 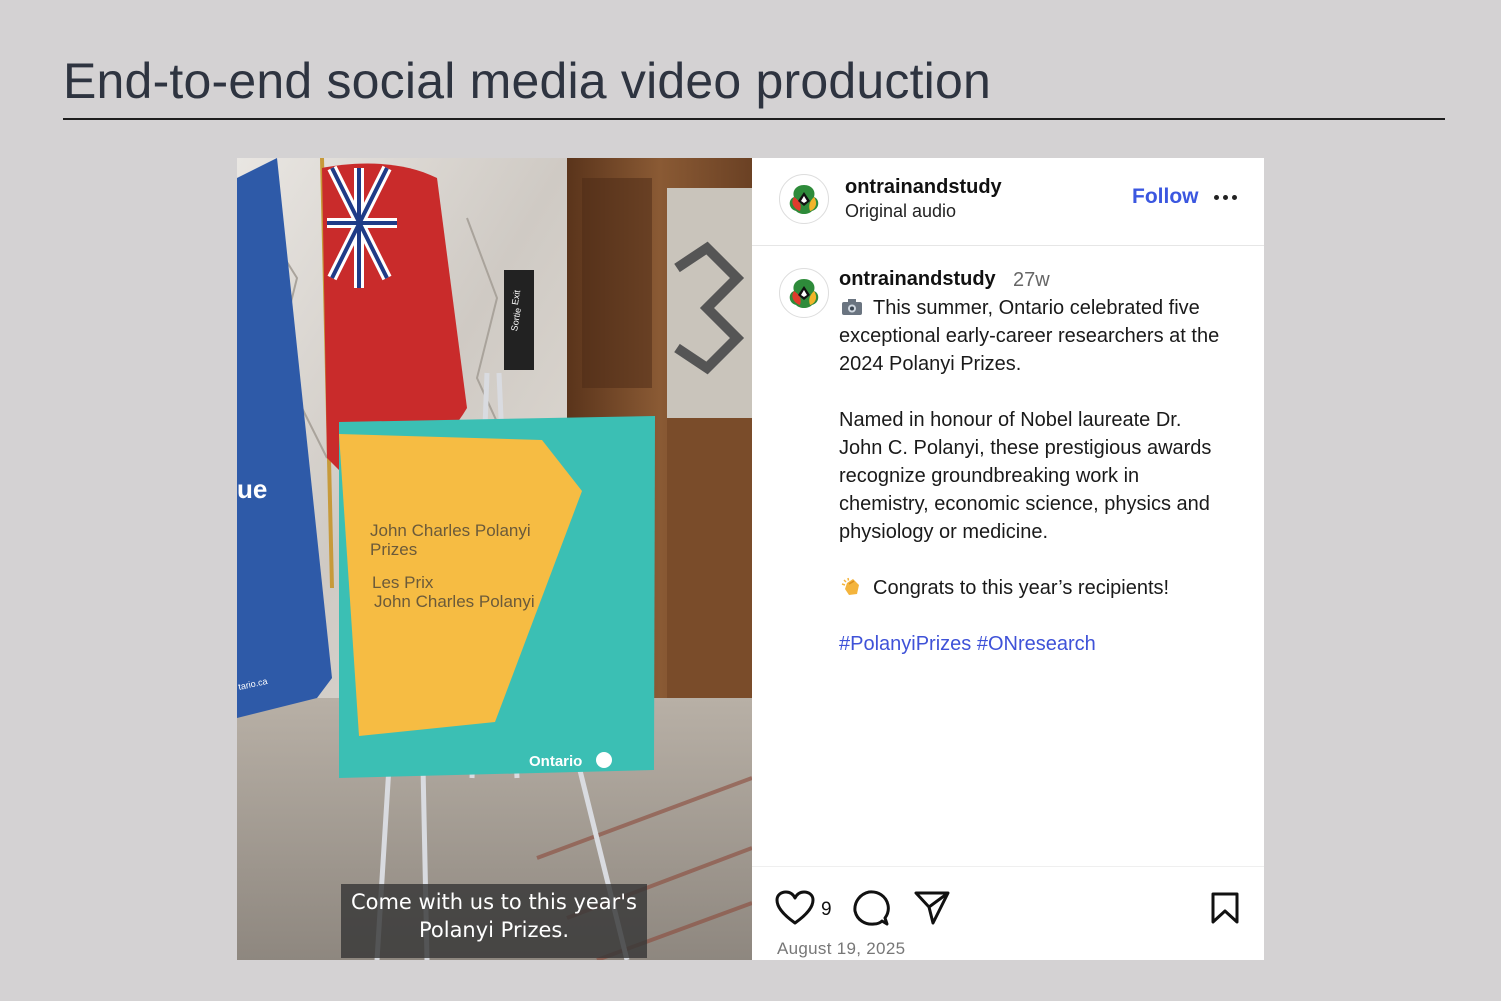 What do you see at coordinates (917, 279) in the screenshot?
I see `caption-username: ontrainandstudy` at bounding box center [917, 279].